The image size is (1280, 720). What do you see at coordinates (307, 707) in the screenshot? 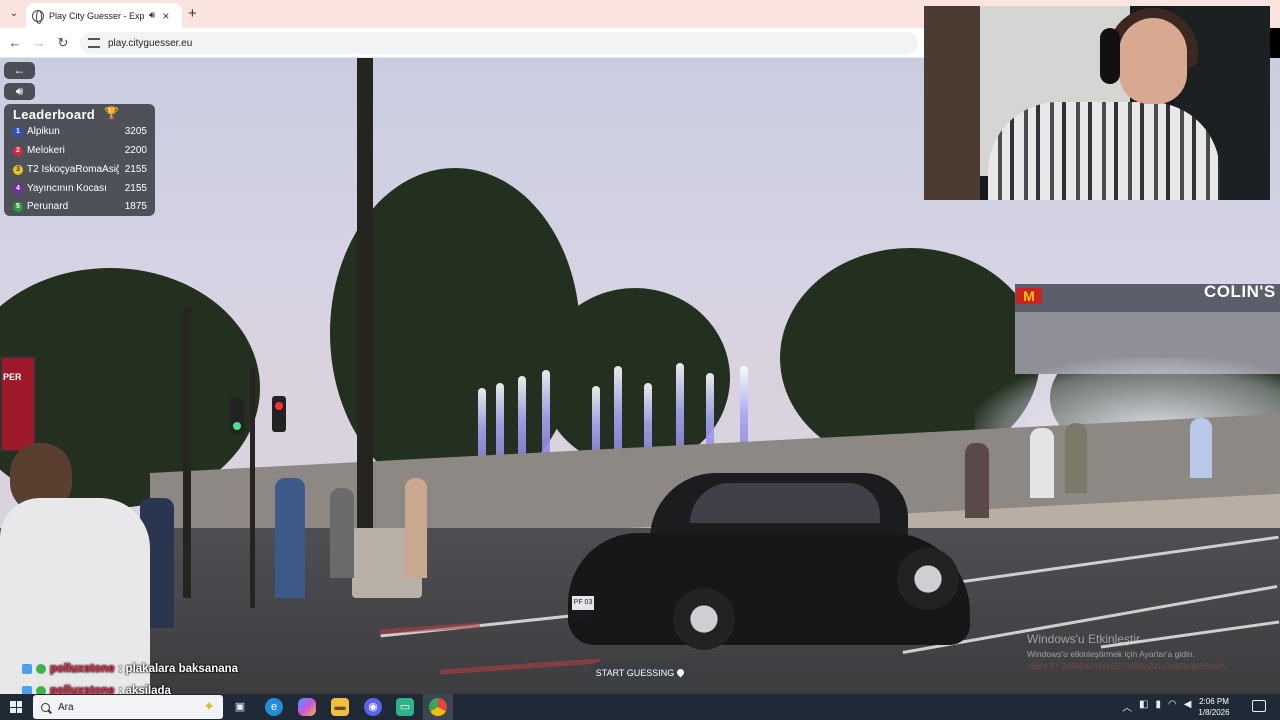
I see `copilot-icon` at bounding box center [307, 707].